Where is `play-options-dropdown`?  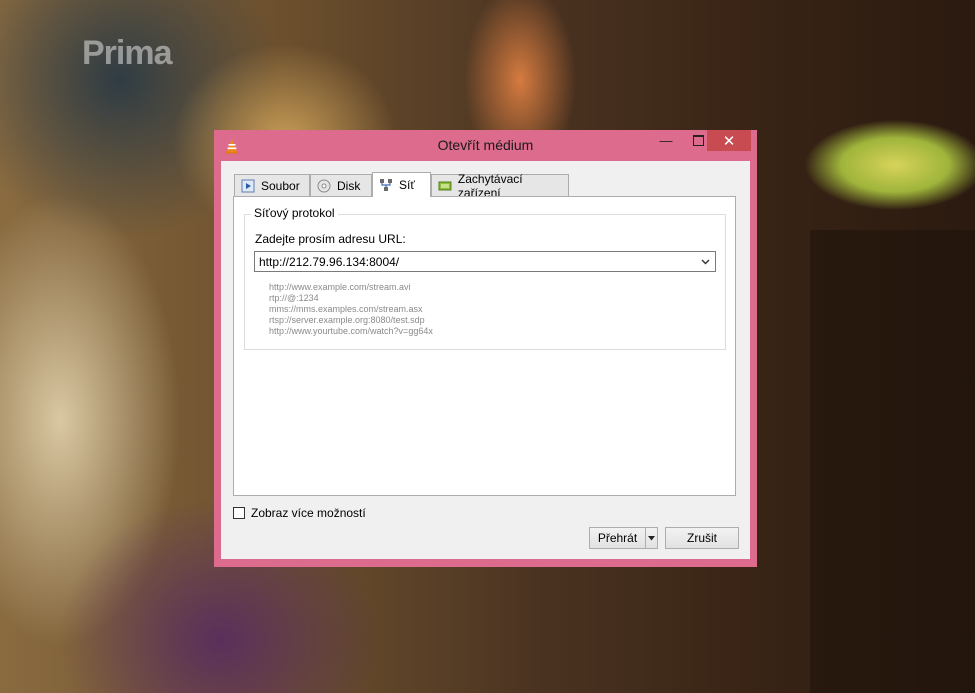
play-options-dropdown is located at coordinates (651, 538).